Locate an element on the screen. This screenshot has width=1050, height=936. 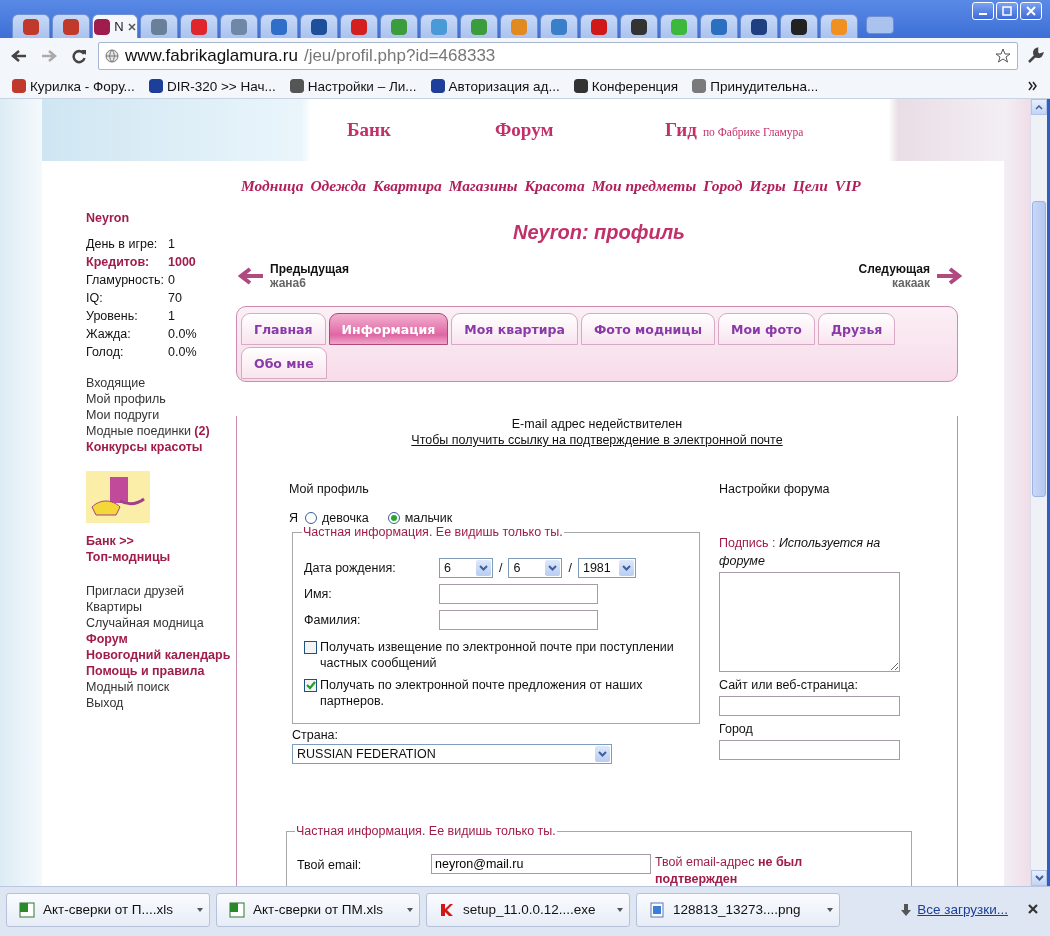
profile-tab: Главная is located at coordinates (283, 329).